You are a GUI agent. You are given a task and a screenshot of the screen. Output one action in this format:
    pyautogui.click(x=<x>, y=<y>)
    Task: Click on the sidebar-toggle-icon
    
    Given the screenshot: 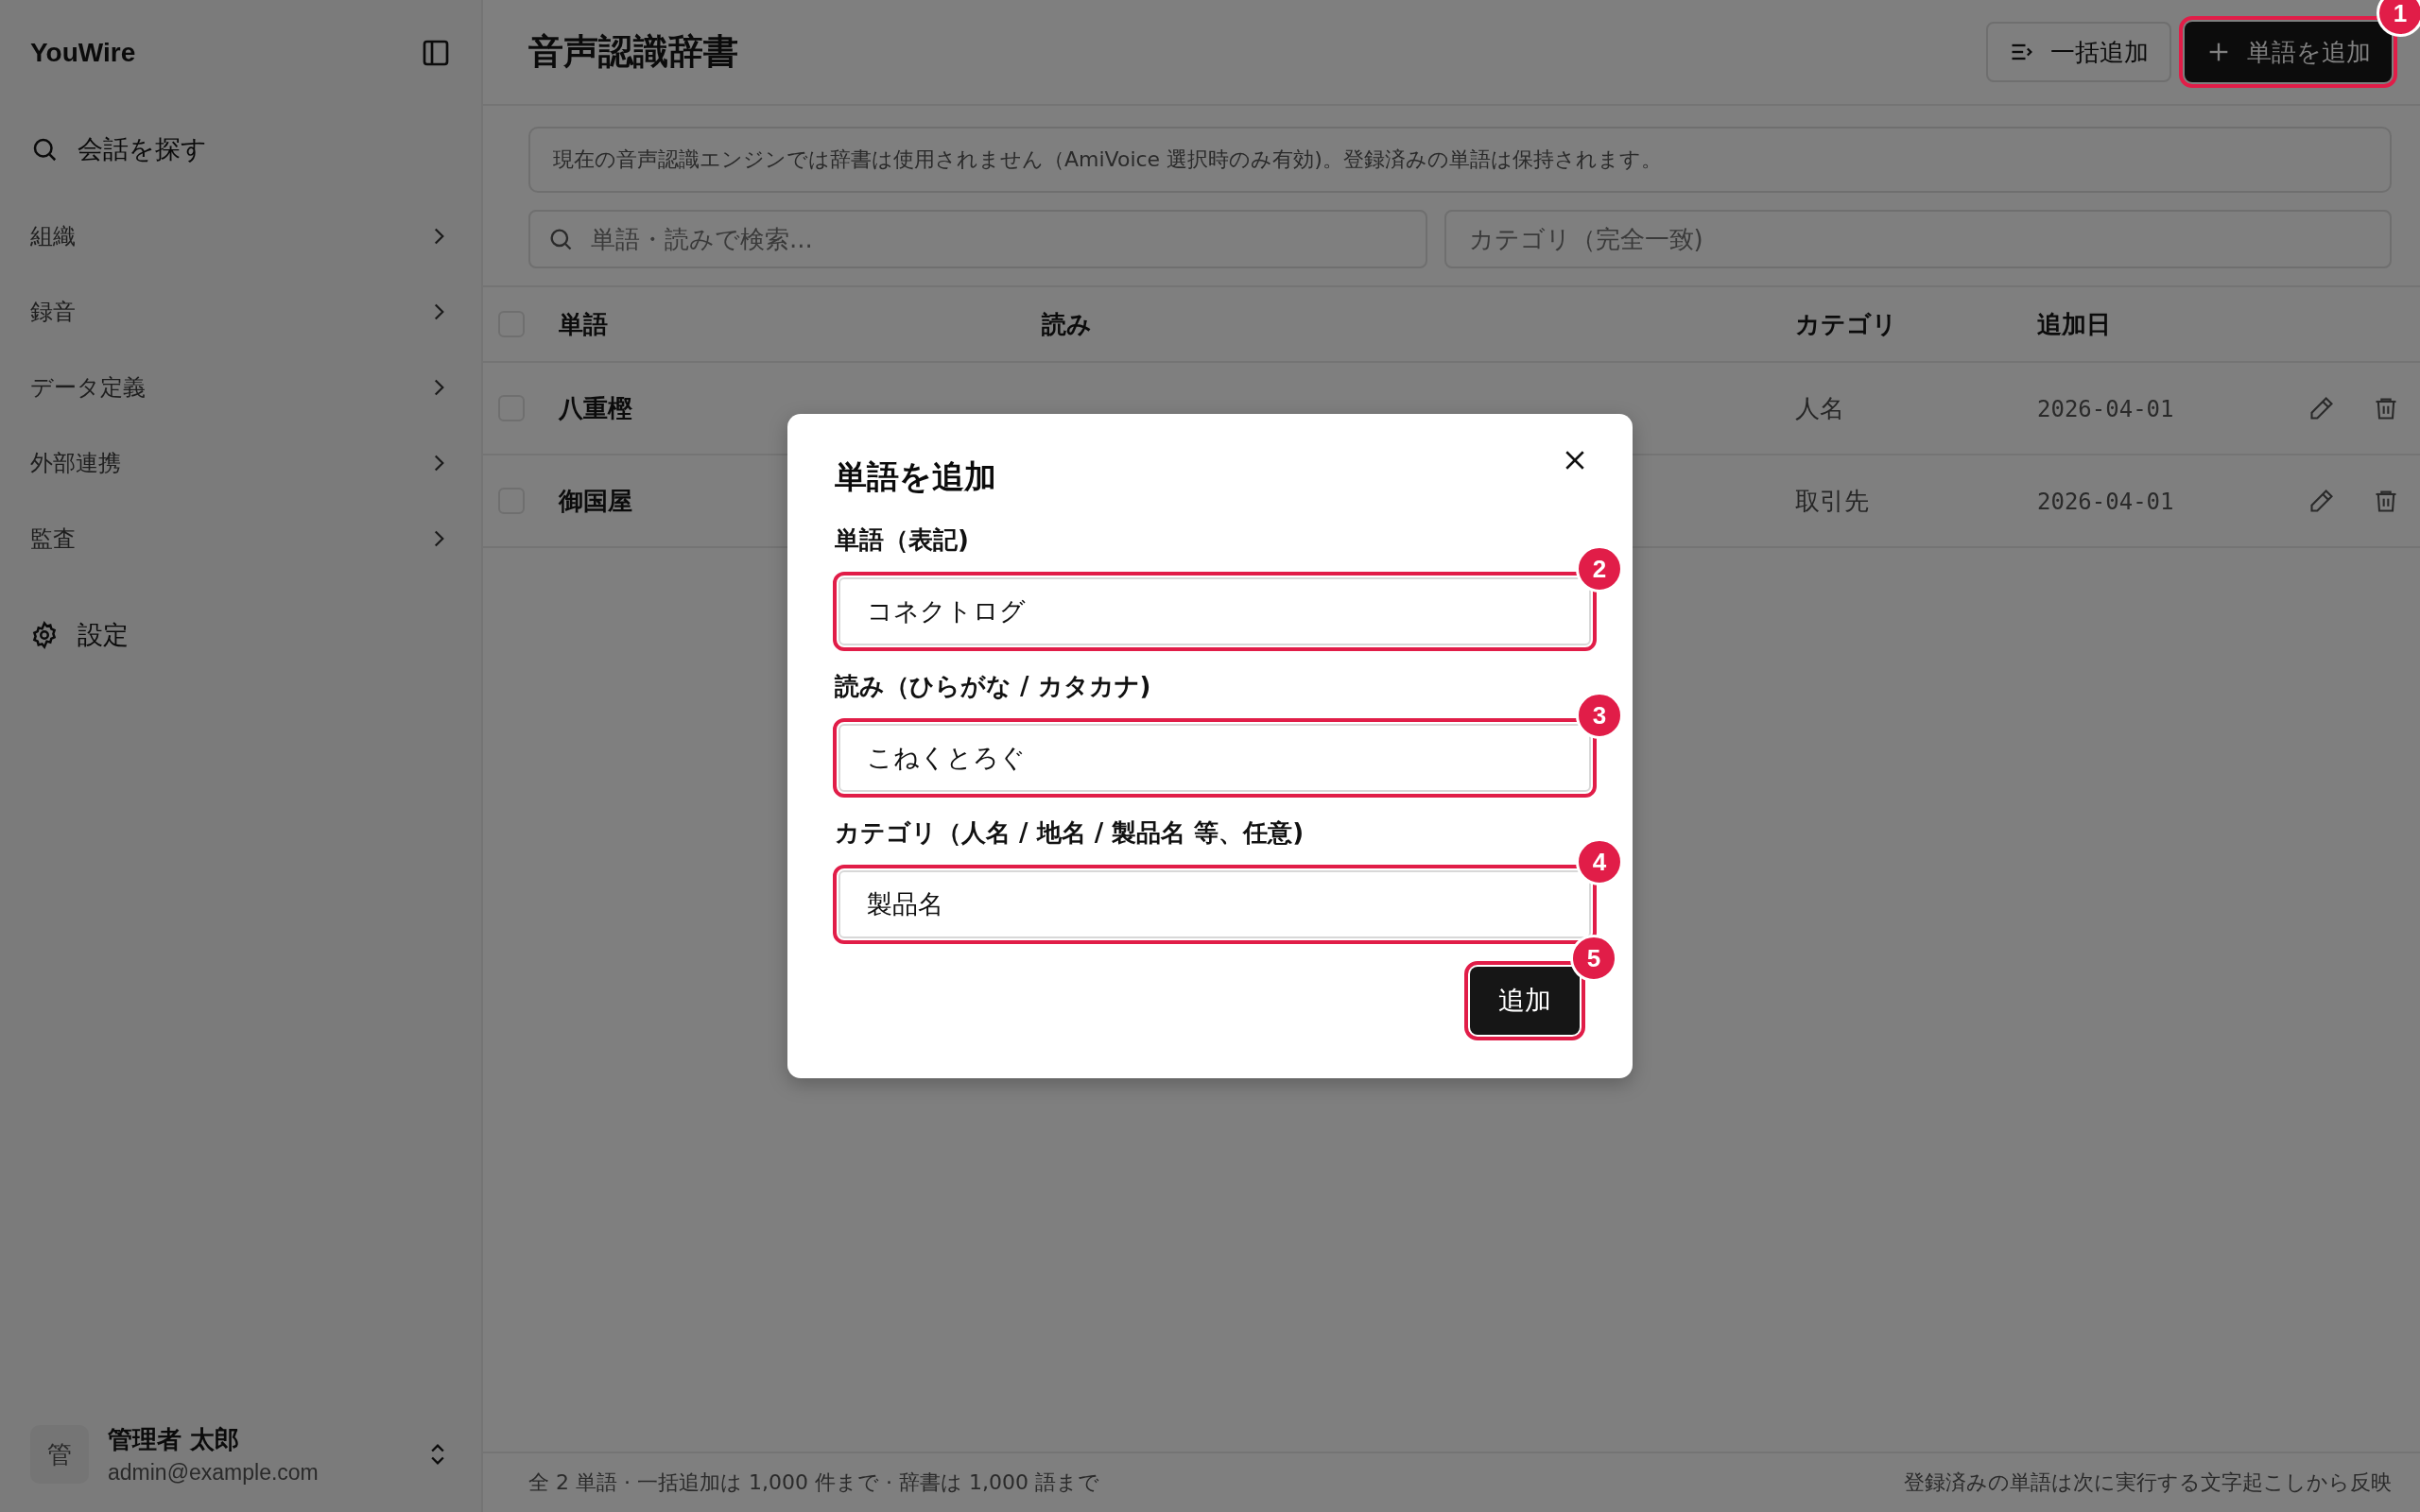 What is the action you would take?
    pyautogui.click(x=436, y=53)
    